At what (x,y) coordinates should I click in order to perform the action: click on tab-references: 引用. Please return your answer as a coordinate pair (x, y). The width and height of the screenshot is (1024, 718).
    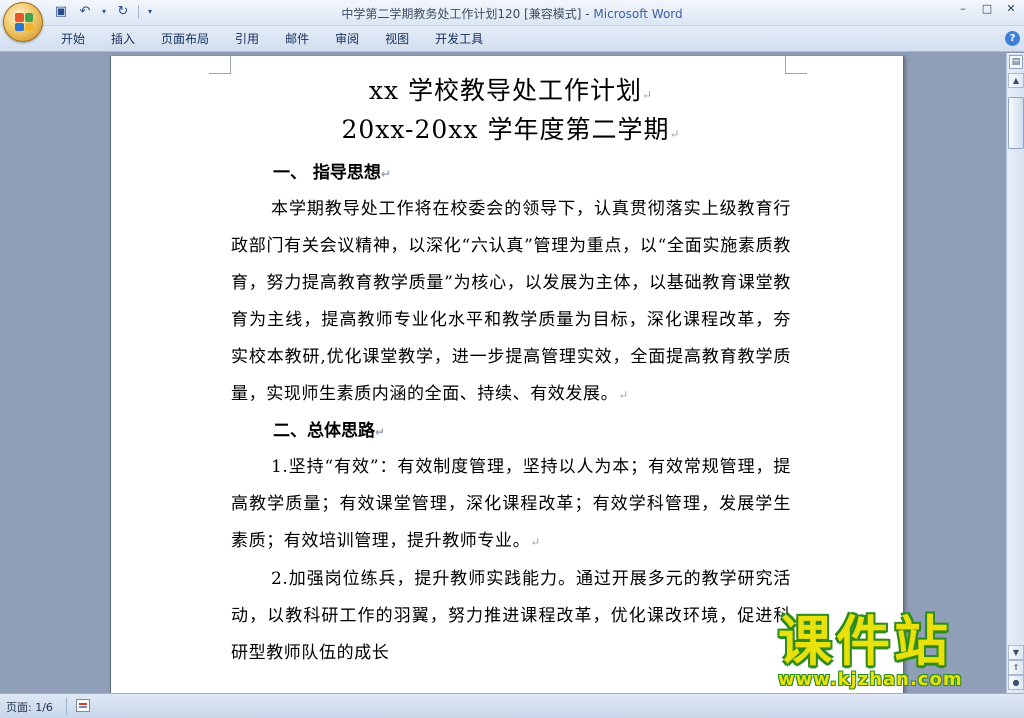
    Looking at the image, I should click on (247, 39).